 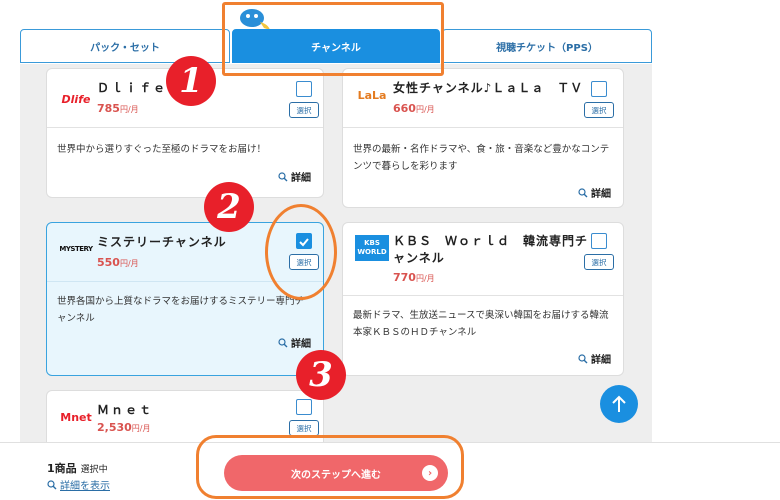 What do you see at coordinates (181, 310) in the screenshot?
I see `channel-description: 世界各国から上質なドラマをお届けするミステリー専門チャンネル` at bounding box center [181, 310].